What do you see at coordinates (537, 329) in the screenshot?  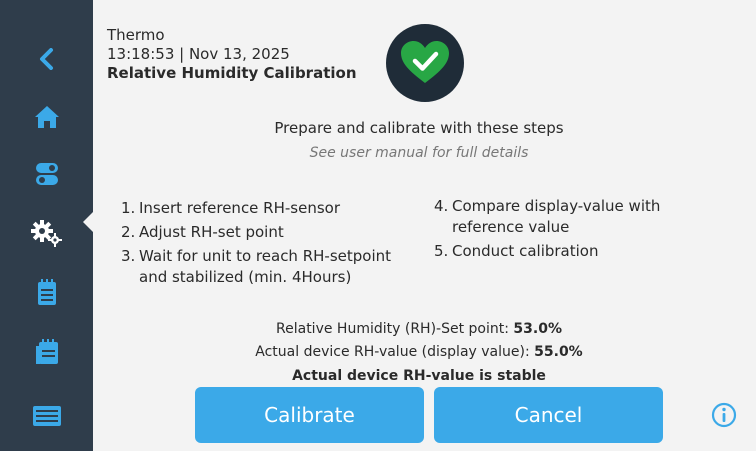 I see `setpoint-value: 53.0%` at bounding box center [537, 329].